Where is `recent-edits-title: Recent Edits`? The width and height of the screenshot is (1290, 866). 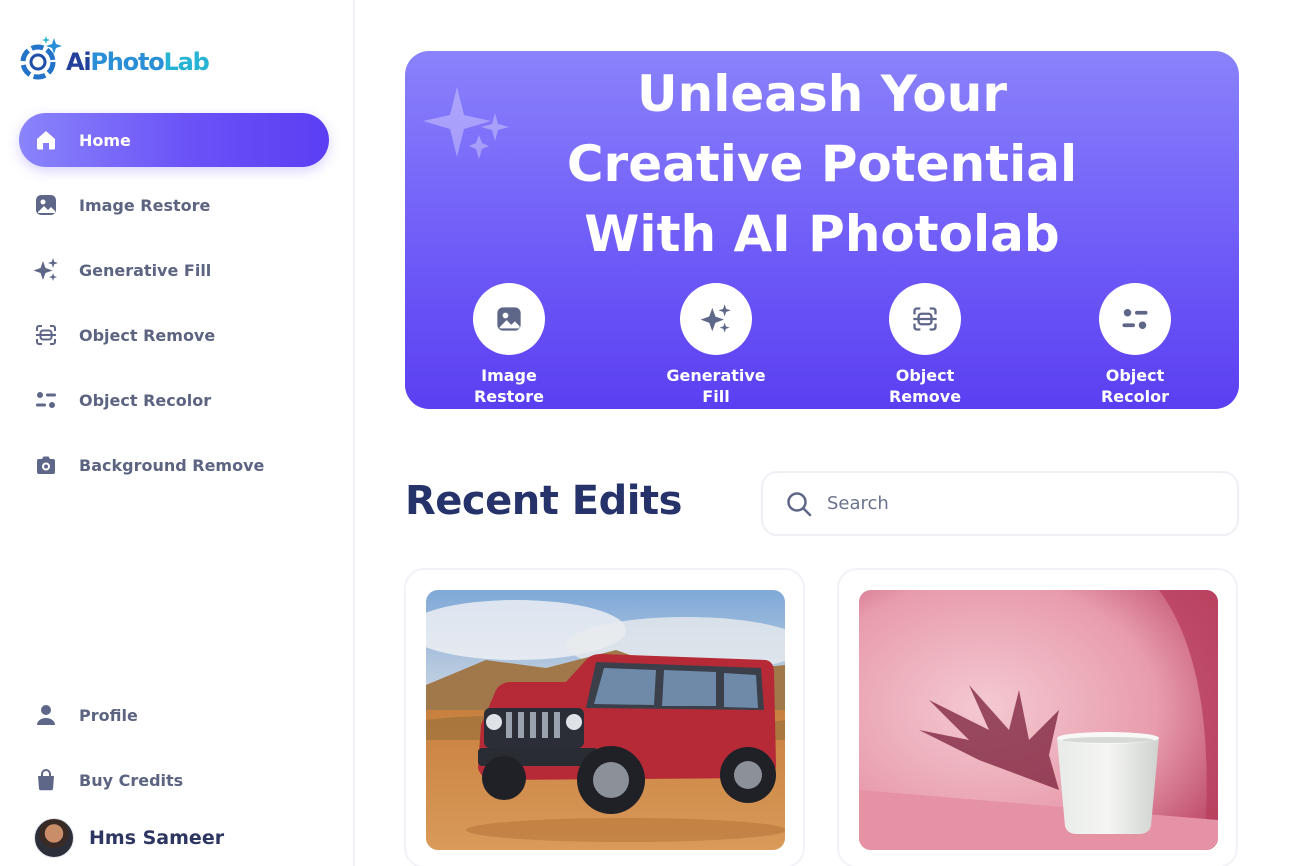
recent-edits-title: Recent Edits is located at coordinates (543, 501).